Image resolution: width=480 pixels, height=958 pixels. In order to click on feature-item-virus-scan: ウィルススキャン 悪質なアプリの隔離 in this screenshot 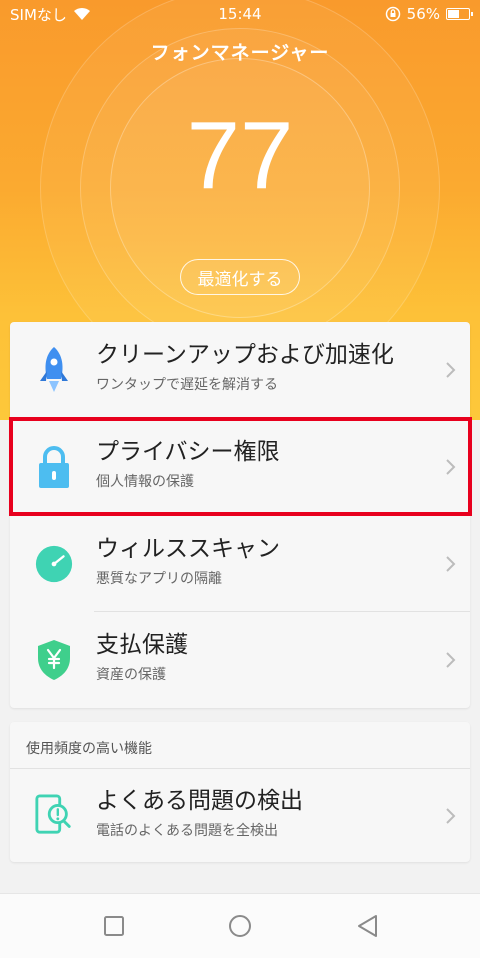, I will do `click(240, 564)`.